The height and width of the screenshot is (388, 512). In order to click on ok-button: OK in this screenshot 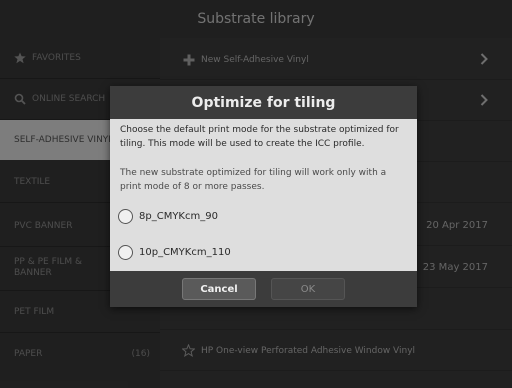, I will do `click(308, 289)`.